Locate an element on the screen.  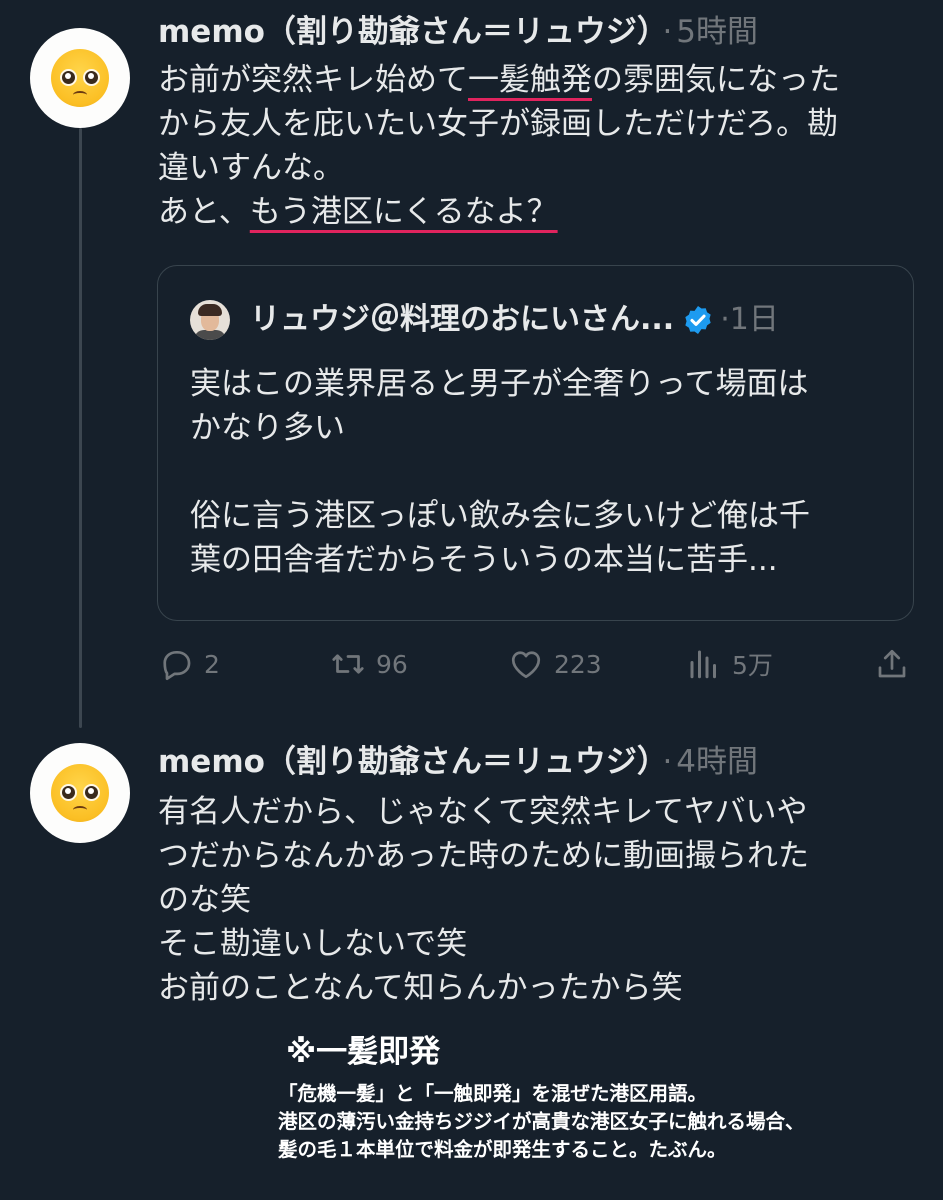
reply-icon is located at coordinates (177, 665).